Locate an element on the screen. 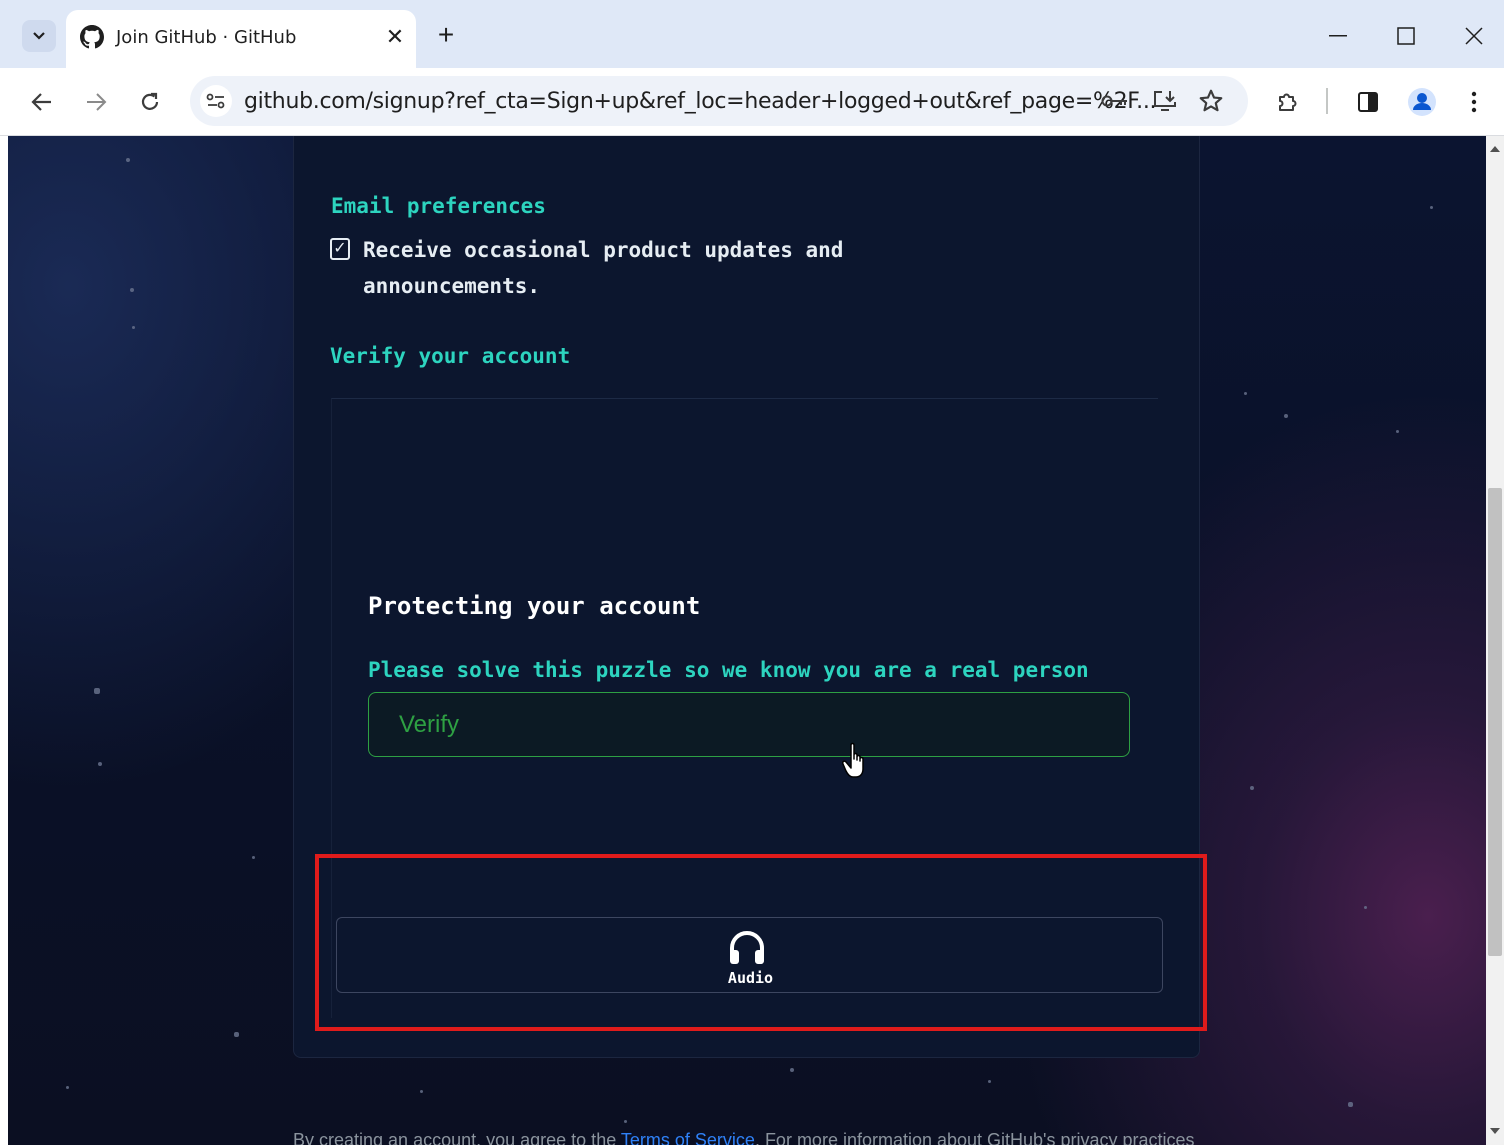 Image resolution: width=1504 pixels, height=1145 pixels. scroll-up-icon is located at coordinates (1495, 149).